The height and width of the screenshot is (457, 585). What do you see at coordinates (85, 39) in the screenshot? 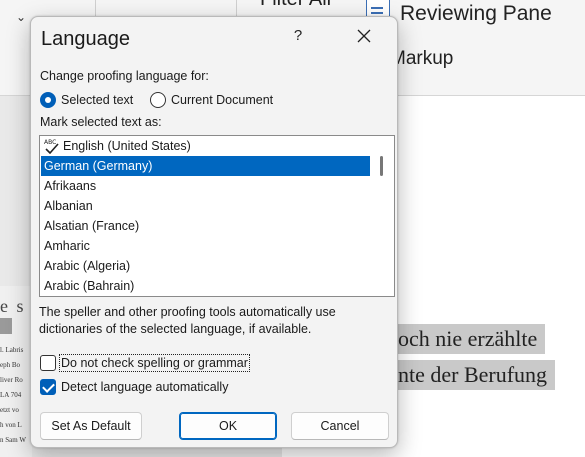
I see `dialog-title: Language` at bounding box center [85, 39].